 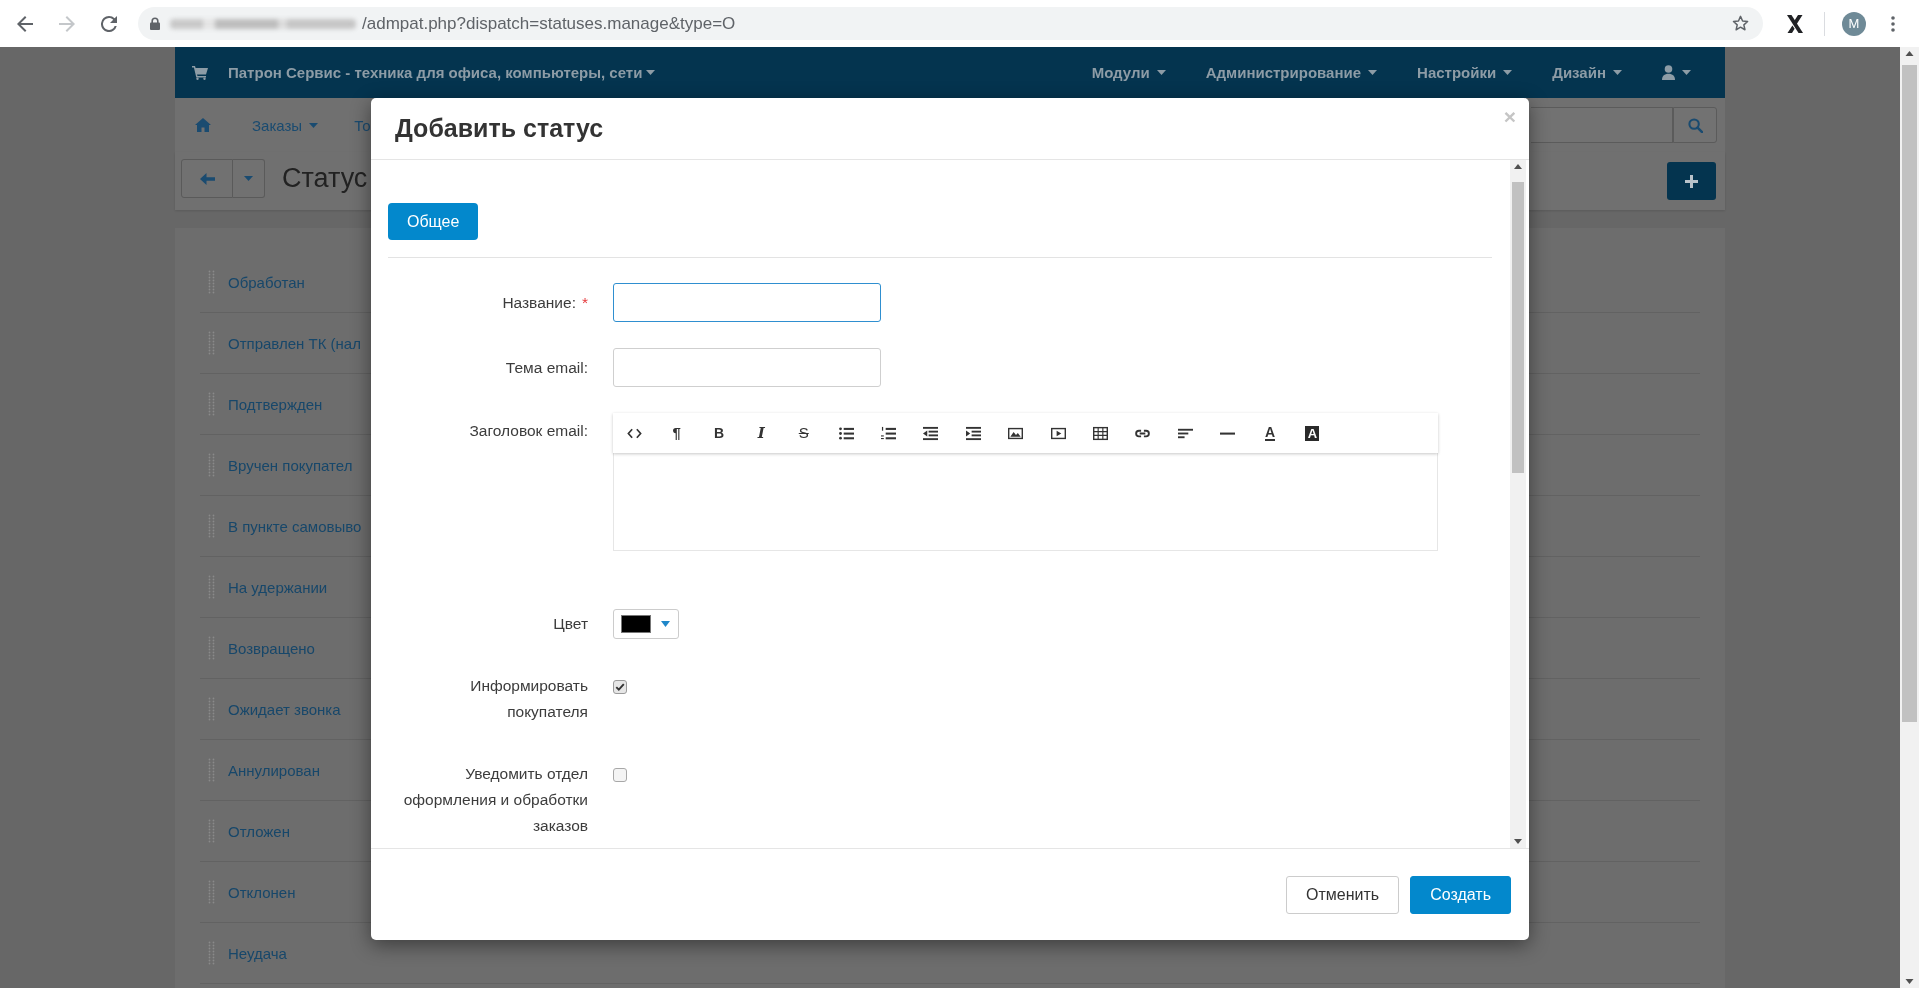 What do you see at coordinates (1893, 23) in the screenshot?
I see `more-menu-icon` at bounding box center [1893, 23].